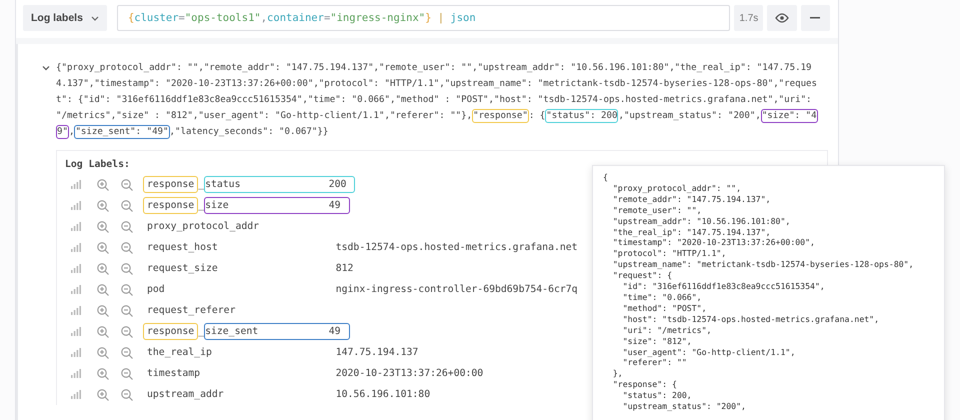  Describe the element at coordinates (277, 205) in the screenshot. I see `highlighted-label: size 49` at that location.